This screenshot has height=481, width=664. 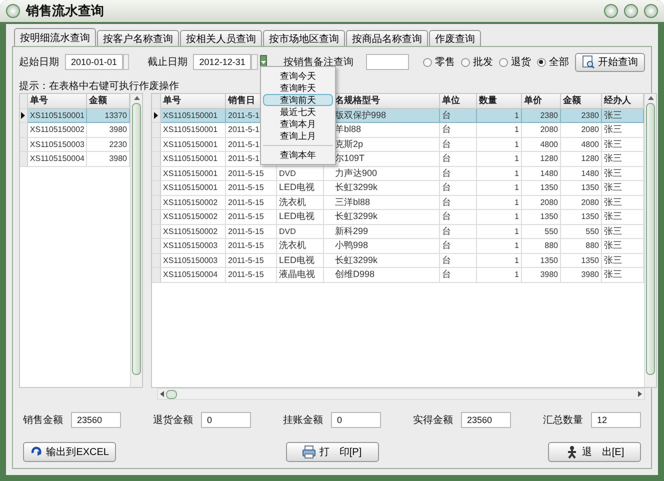 I want to click on total-field: 23560, so click(x=96, y=420).